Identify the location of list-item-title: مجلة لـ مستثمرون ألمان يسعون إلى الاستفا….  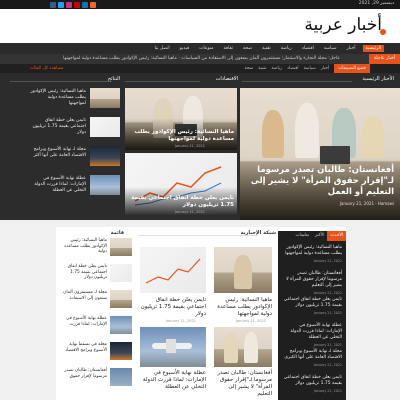
(85, 295).